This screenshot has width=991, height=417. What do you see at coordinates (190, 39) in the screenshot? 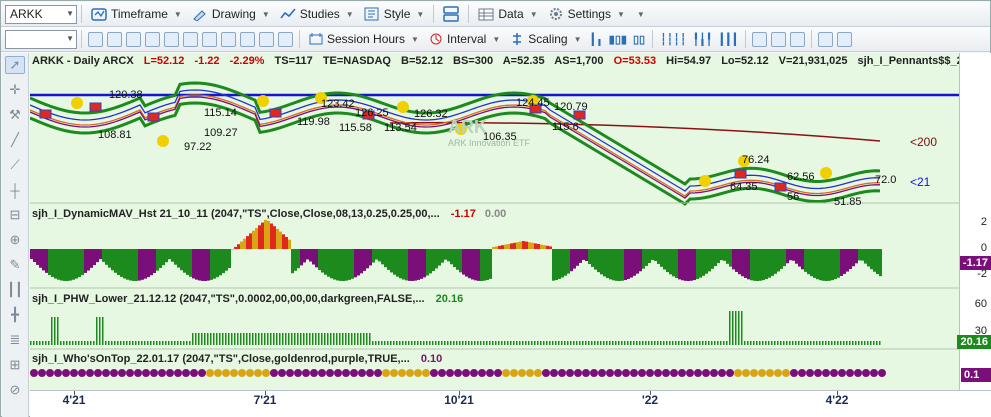
I see `zoom-chart-icon` at bounding box center [190, 39].